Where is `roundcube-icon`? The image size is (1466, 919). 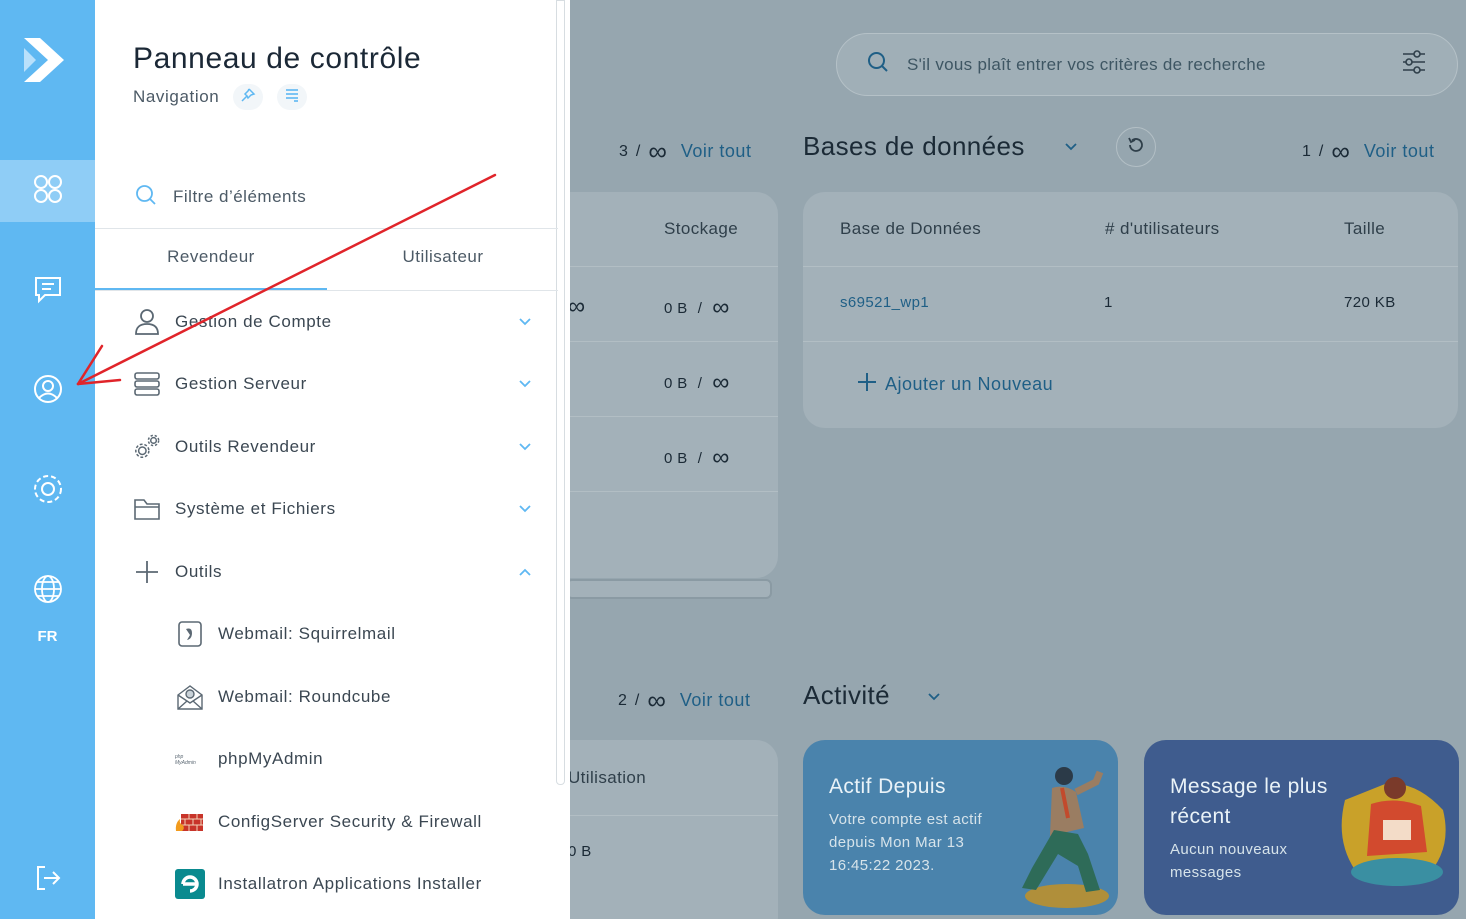
roundcube-icon is located at coordinates (190, 697).